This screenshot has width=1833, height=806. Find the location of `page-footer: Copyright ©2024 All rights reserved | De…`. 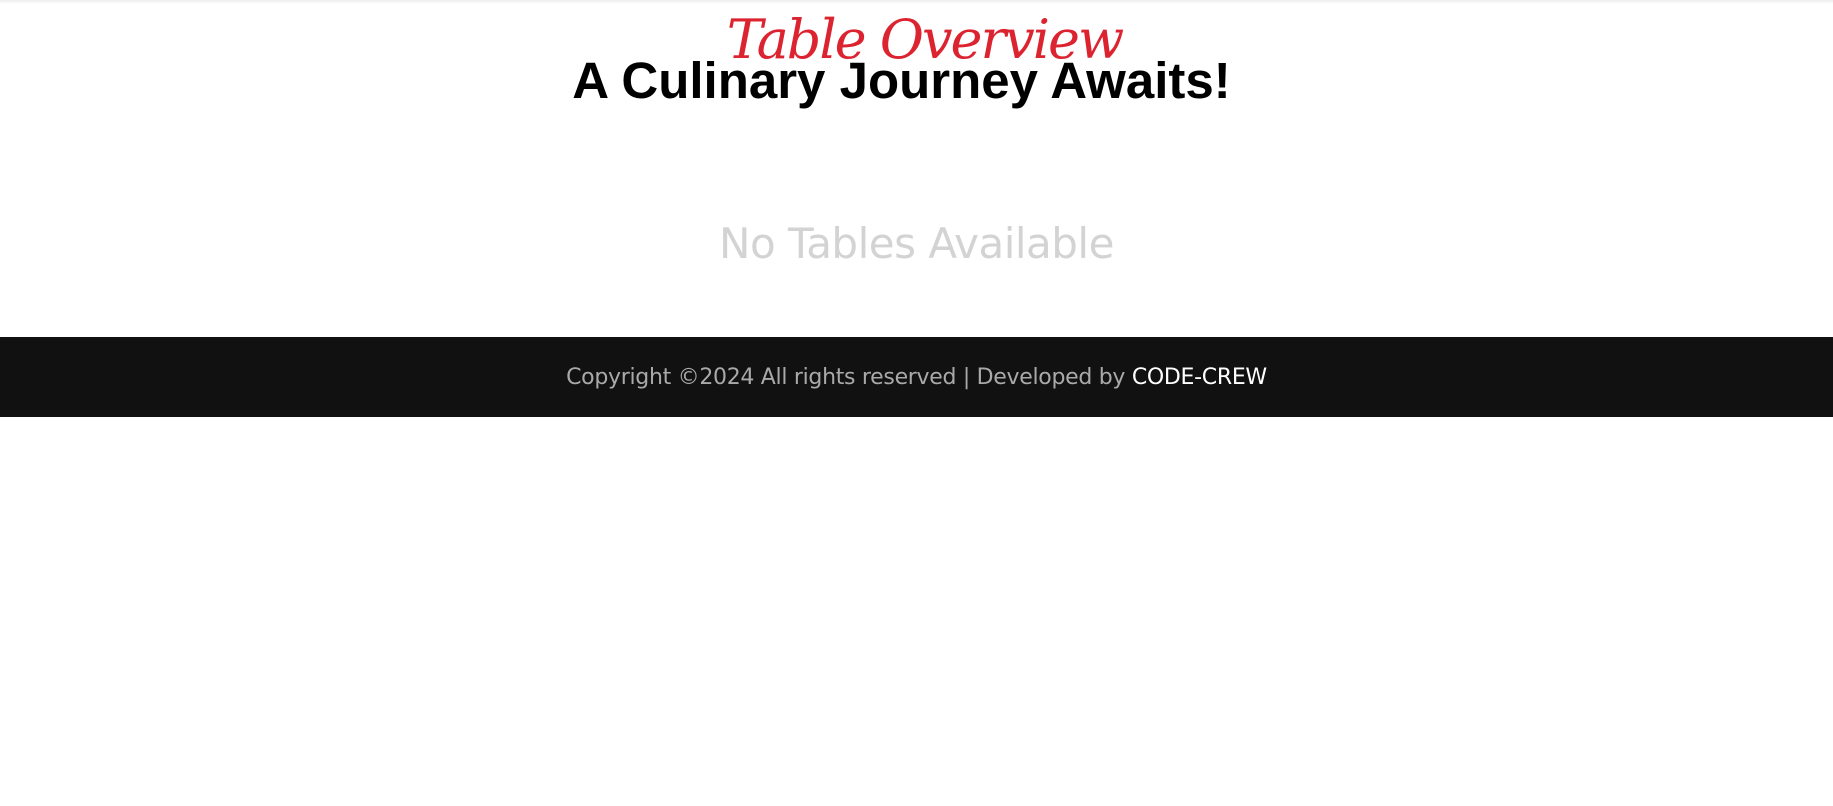

page-footer: Copyright ©2024 All rights reserved | De… is located at coordinates (916, 377).